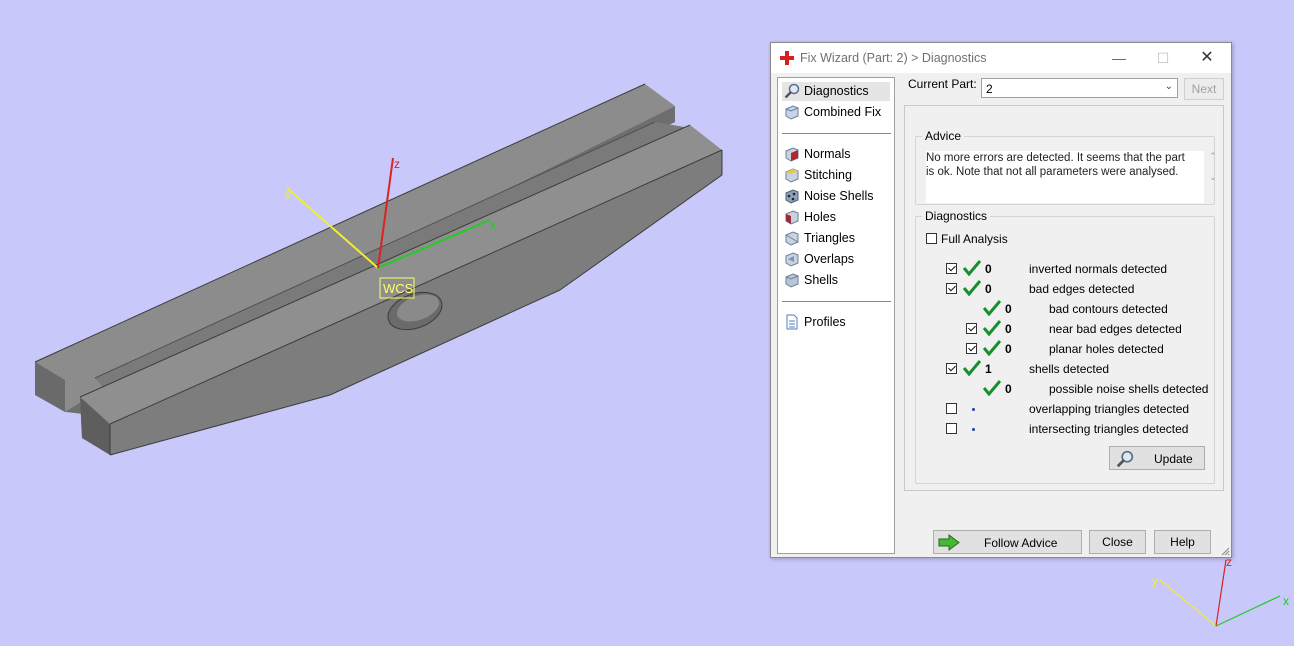  Describe the element at coordinates (792, 259) in the screenshot. I see `overlaps-cube-icon` at that location.